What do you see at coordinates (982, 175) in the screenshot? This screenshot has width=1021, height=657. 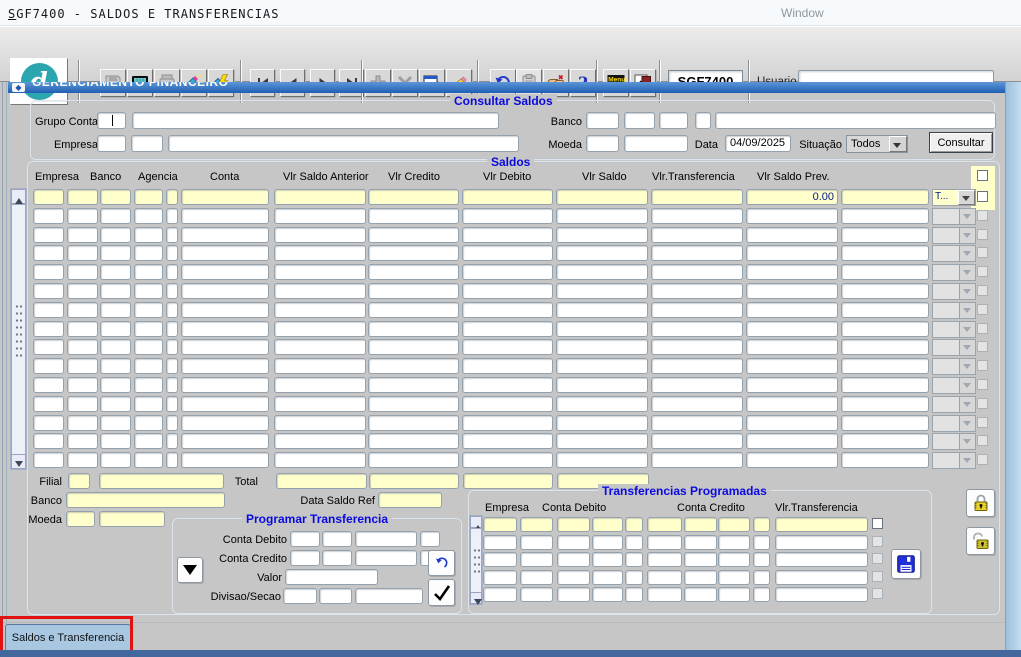 I see `saldos-header-checkbox` at bounding box center [982, 175].